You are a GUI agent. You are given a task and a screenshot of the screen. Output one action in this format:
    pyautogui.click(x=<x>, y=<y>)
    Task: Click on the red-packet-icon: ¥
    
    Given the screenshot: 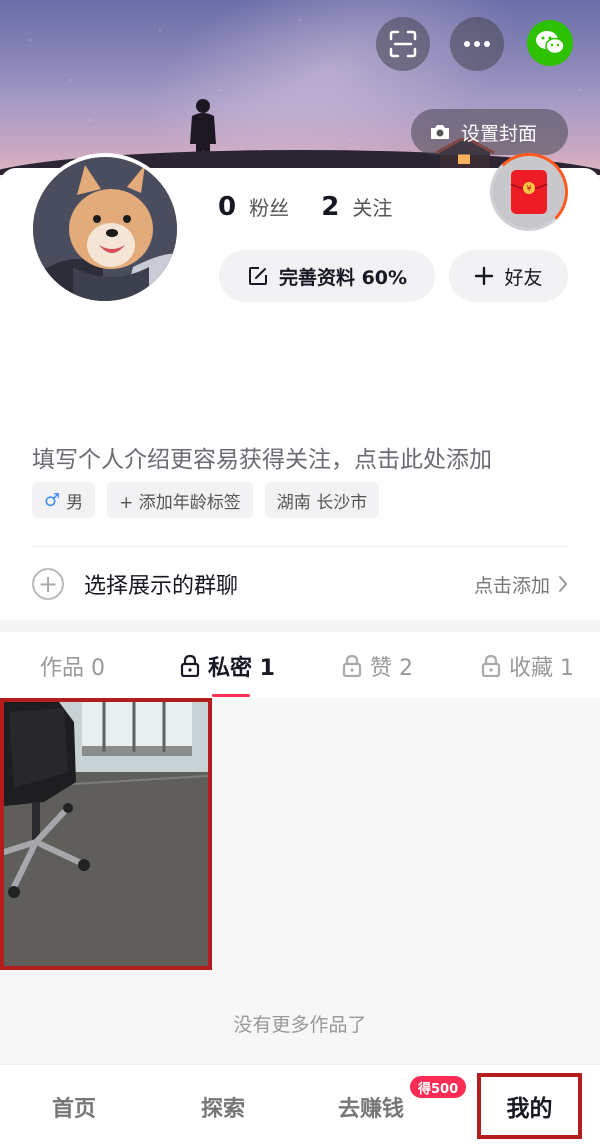 What is the action you would take?
    pyautogui.click(x=529, y=192)
    